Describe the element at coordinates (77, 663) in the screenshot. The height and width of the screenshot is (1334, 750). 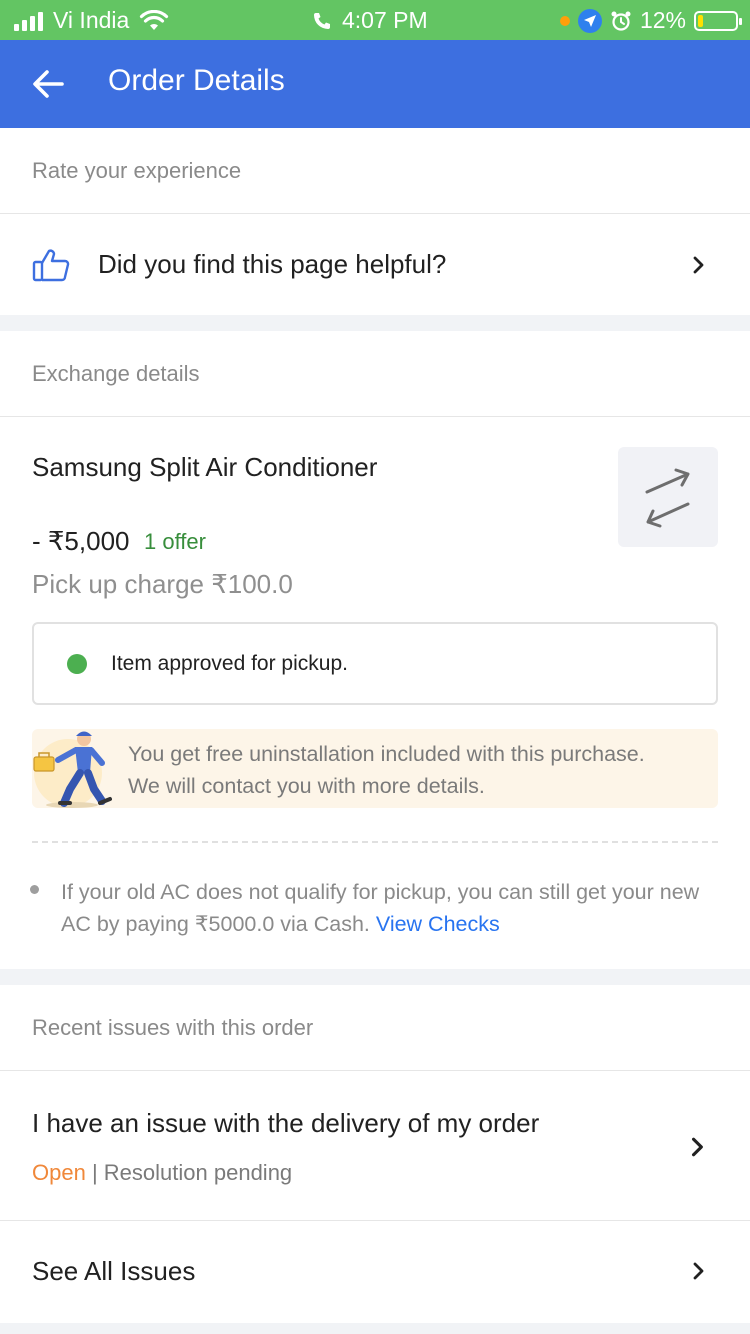
I see `status-dot-icon` at that location.